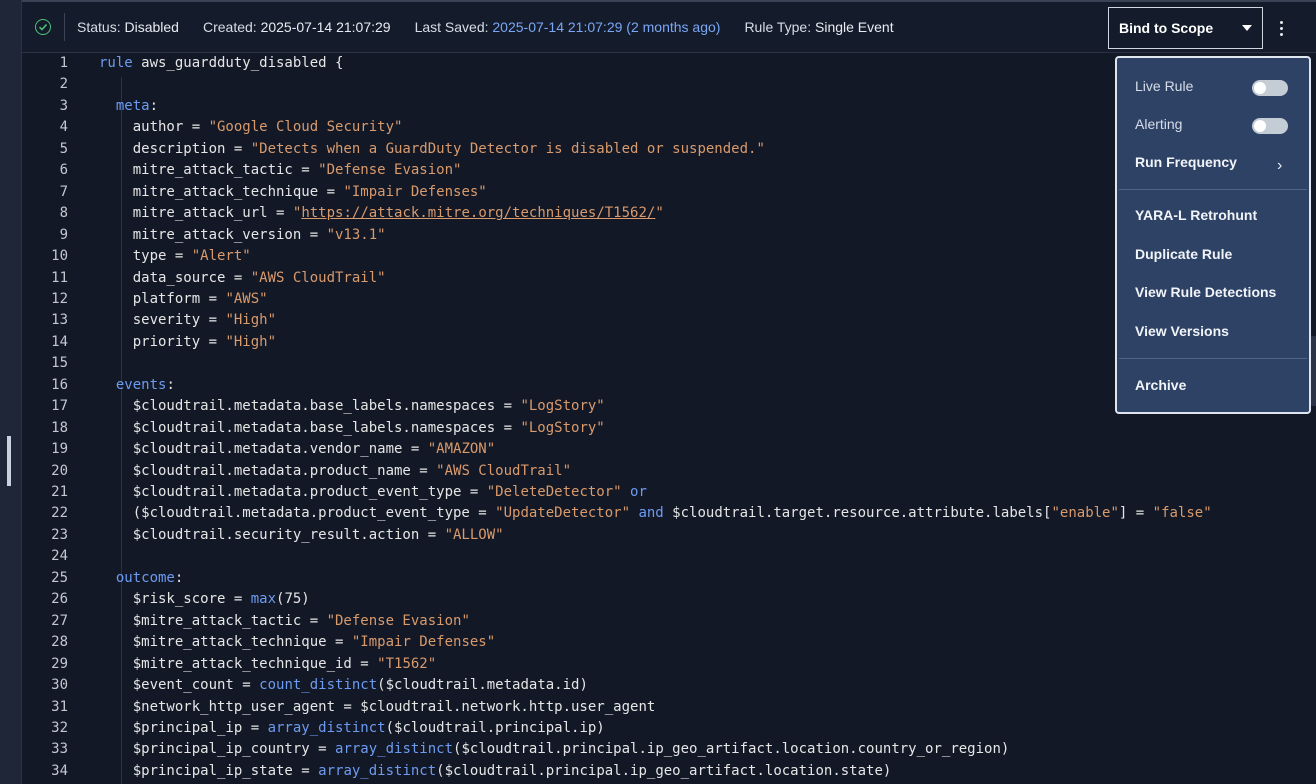 Image resolution: width=1316 pixels, height=784 pixels. Describe the element at coordinates (162, 341) in the screenshot. I see `code-token: priority =` at that location.